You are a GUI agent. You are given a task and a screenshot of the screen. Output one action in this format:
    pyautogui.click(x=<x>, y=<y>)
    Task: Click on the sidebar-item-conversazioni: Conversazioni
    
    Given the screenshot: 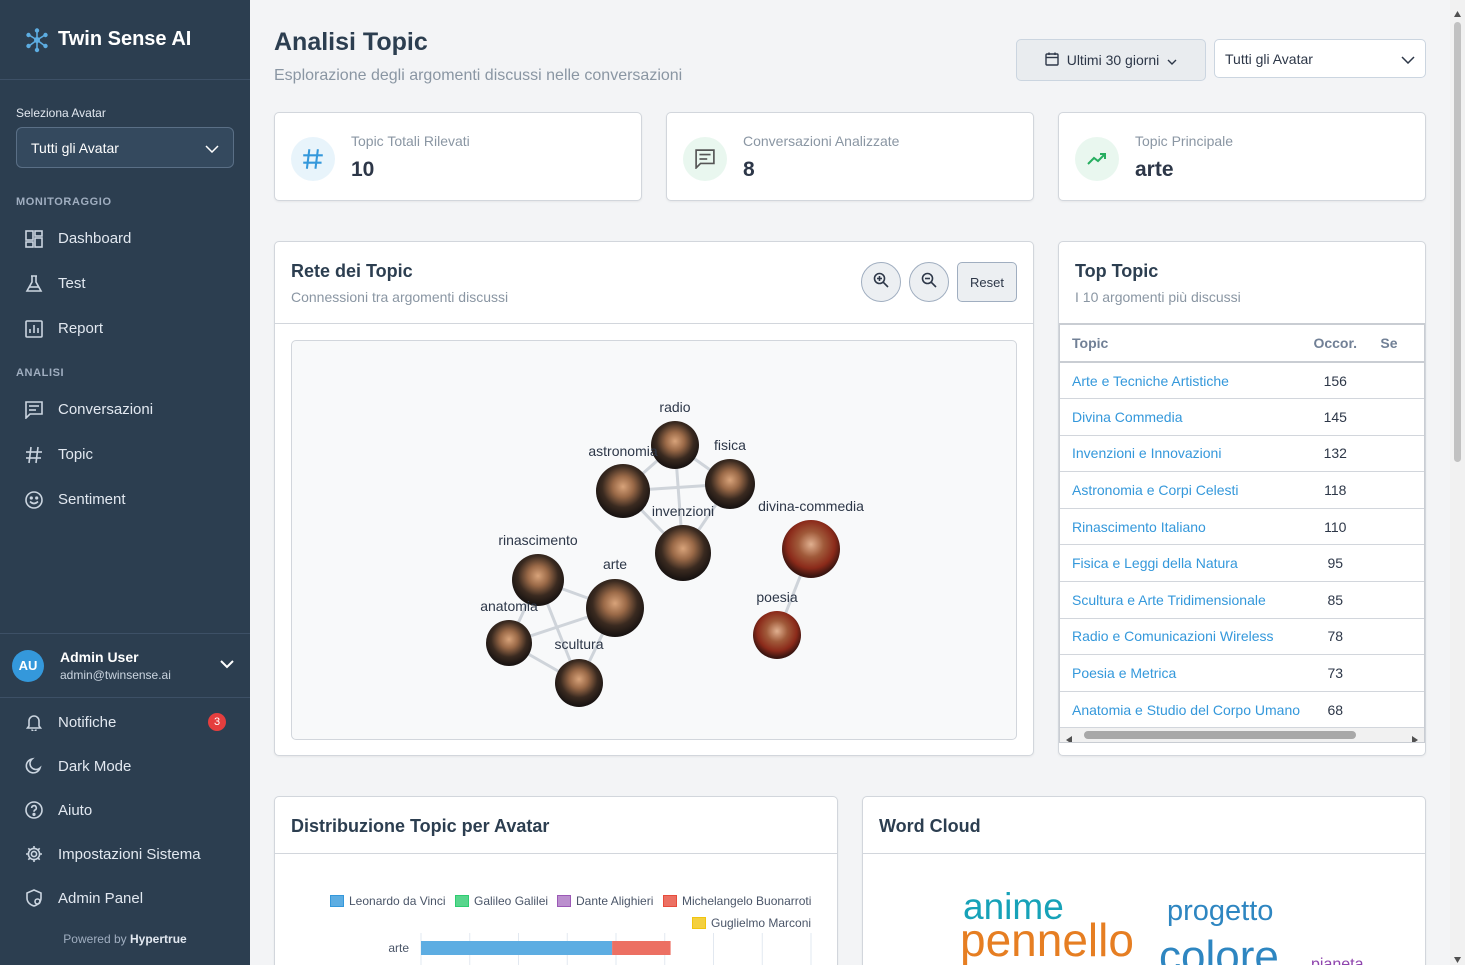 What is the action you would take?
    pyautogui.click(x=125, y=409)
    